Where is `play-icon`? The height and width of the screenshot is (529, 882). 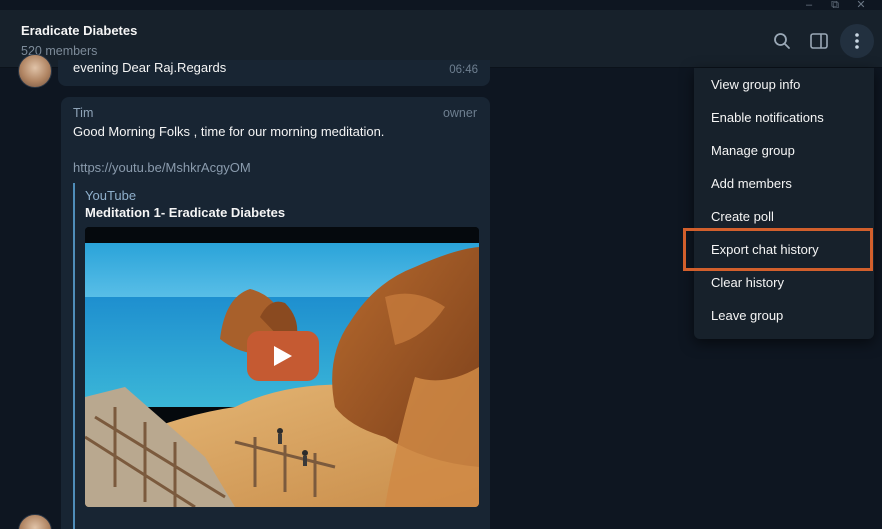 play-icon is located at coordinates (283, 356).